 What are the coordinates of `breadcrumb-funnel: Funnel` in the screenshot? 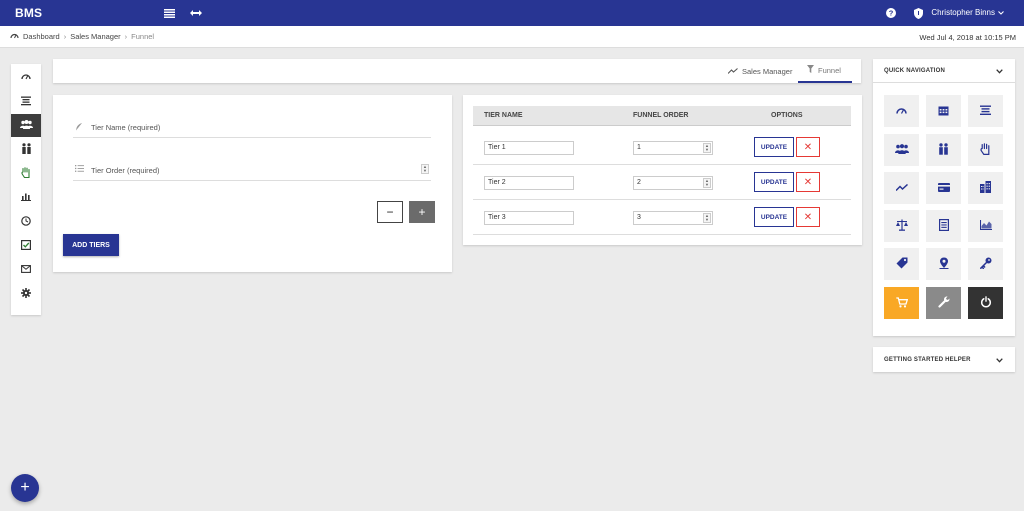 It's located at (143, 36).